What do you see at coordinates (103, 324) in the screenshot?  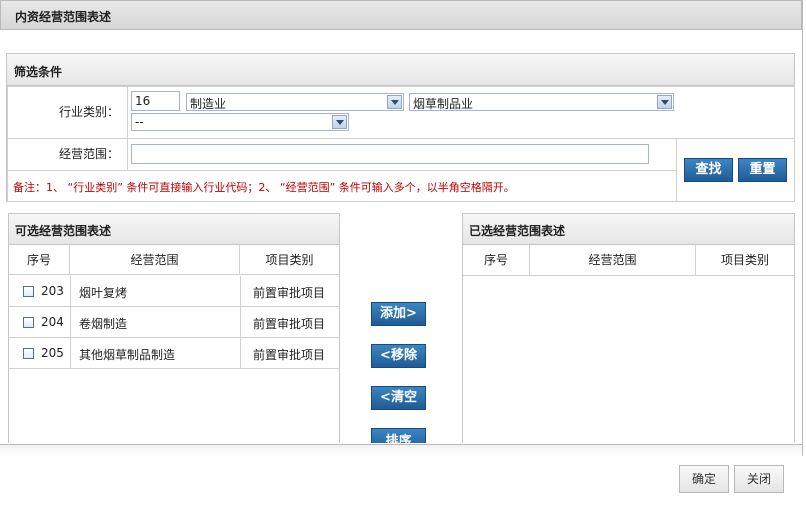 I see `row-scope: 卷烟制造` at bounding box center [103, 324].